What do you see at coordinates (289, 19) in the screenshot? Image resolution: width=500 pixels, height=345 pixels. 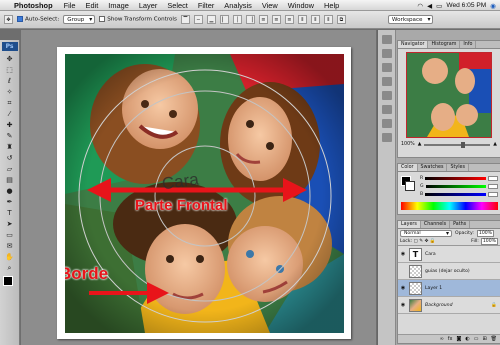 I see `distribute-bottom-button: ≡` at bounding box center [289, 19].